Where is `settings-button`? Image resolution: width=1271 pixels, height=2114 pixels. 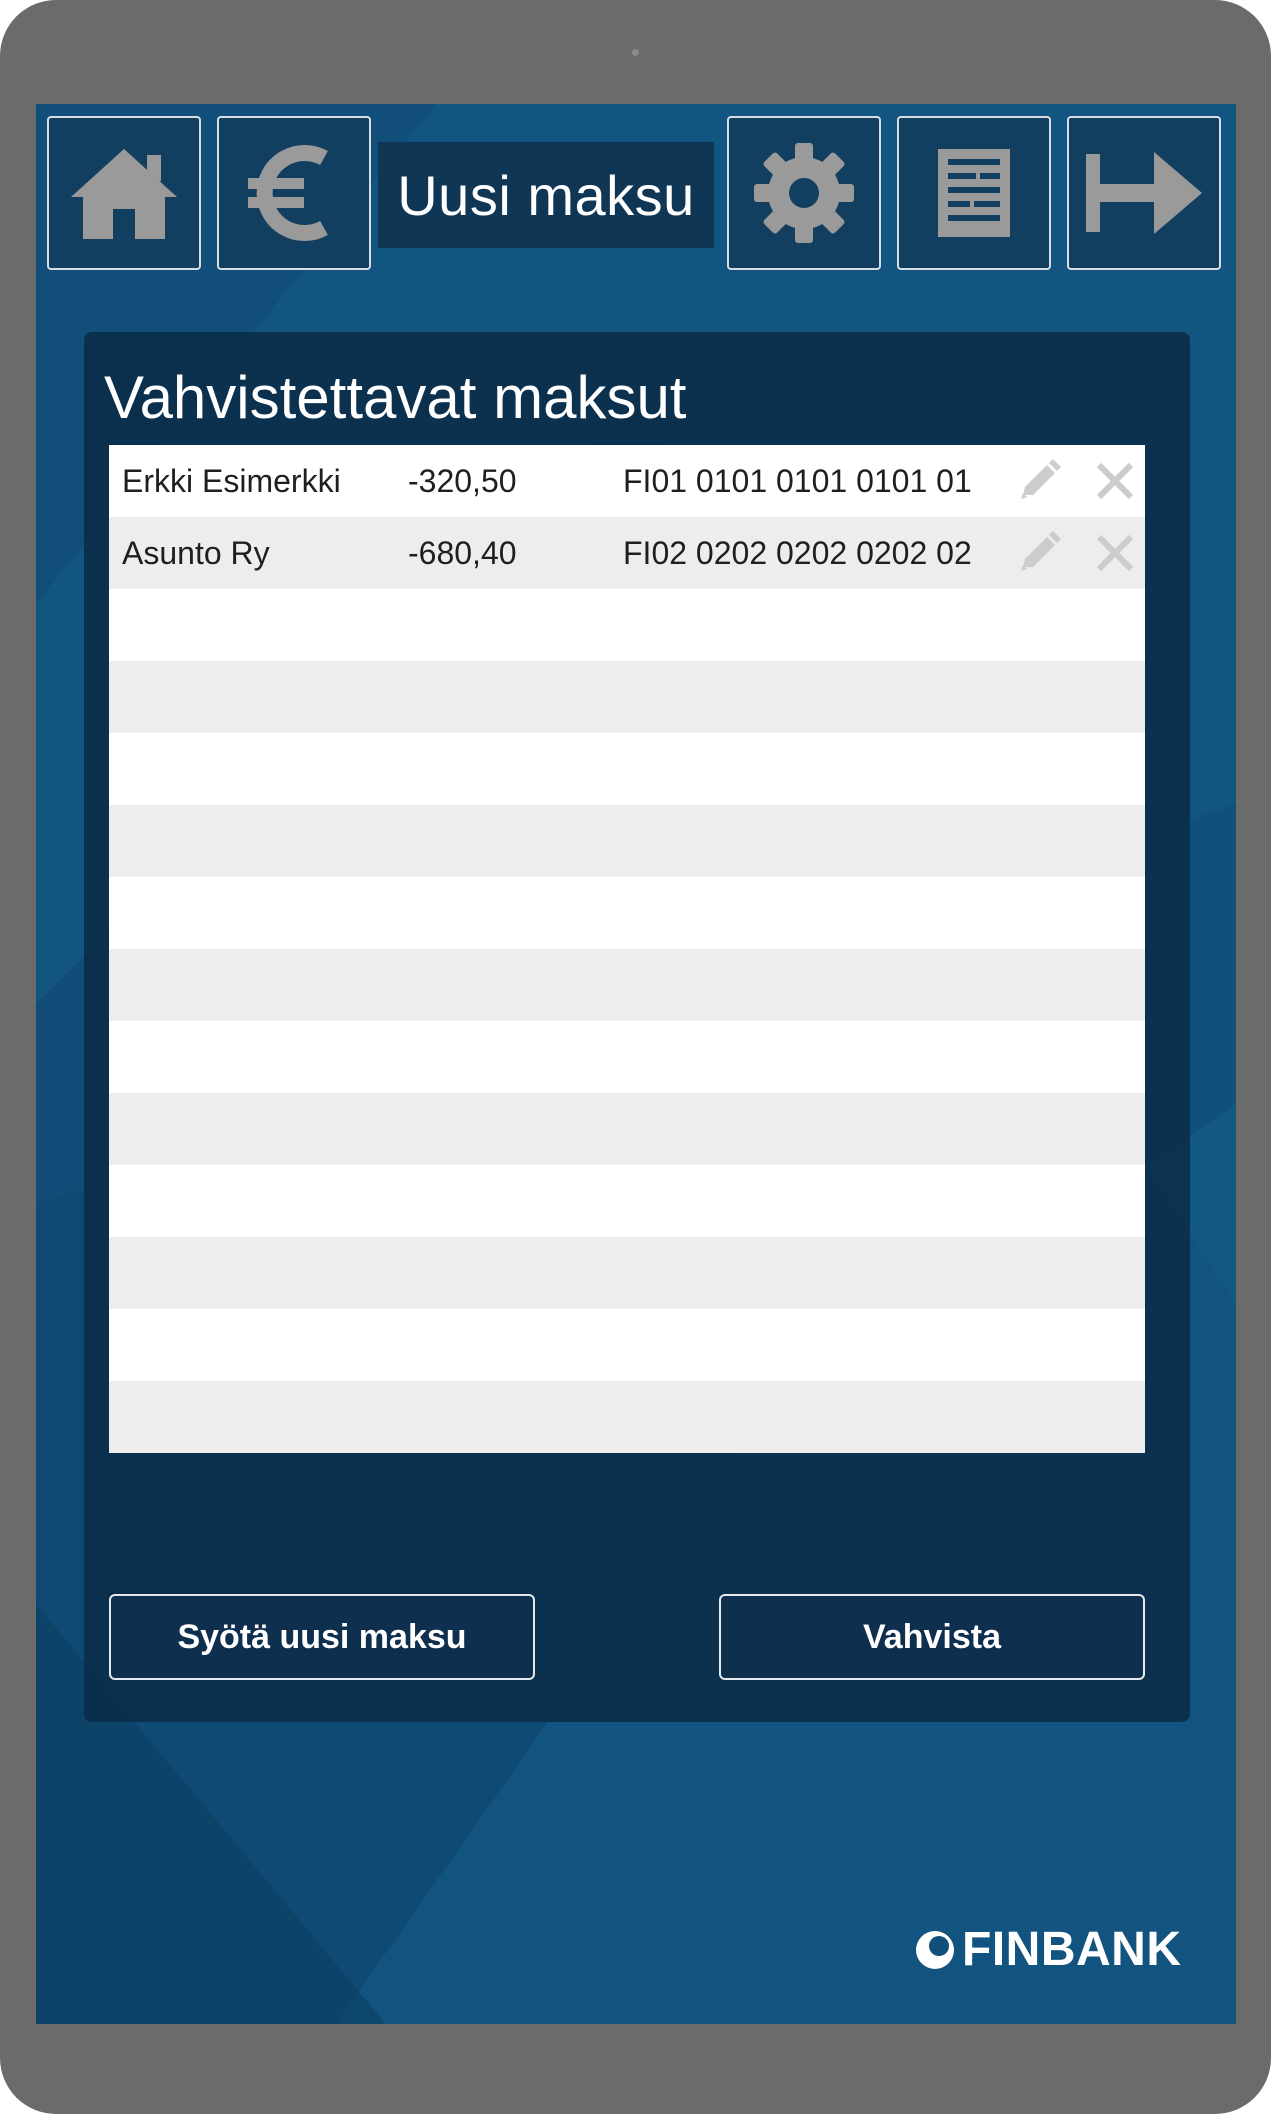
settings-button is located at coordinates (804, 193).